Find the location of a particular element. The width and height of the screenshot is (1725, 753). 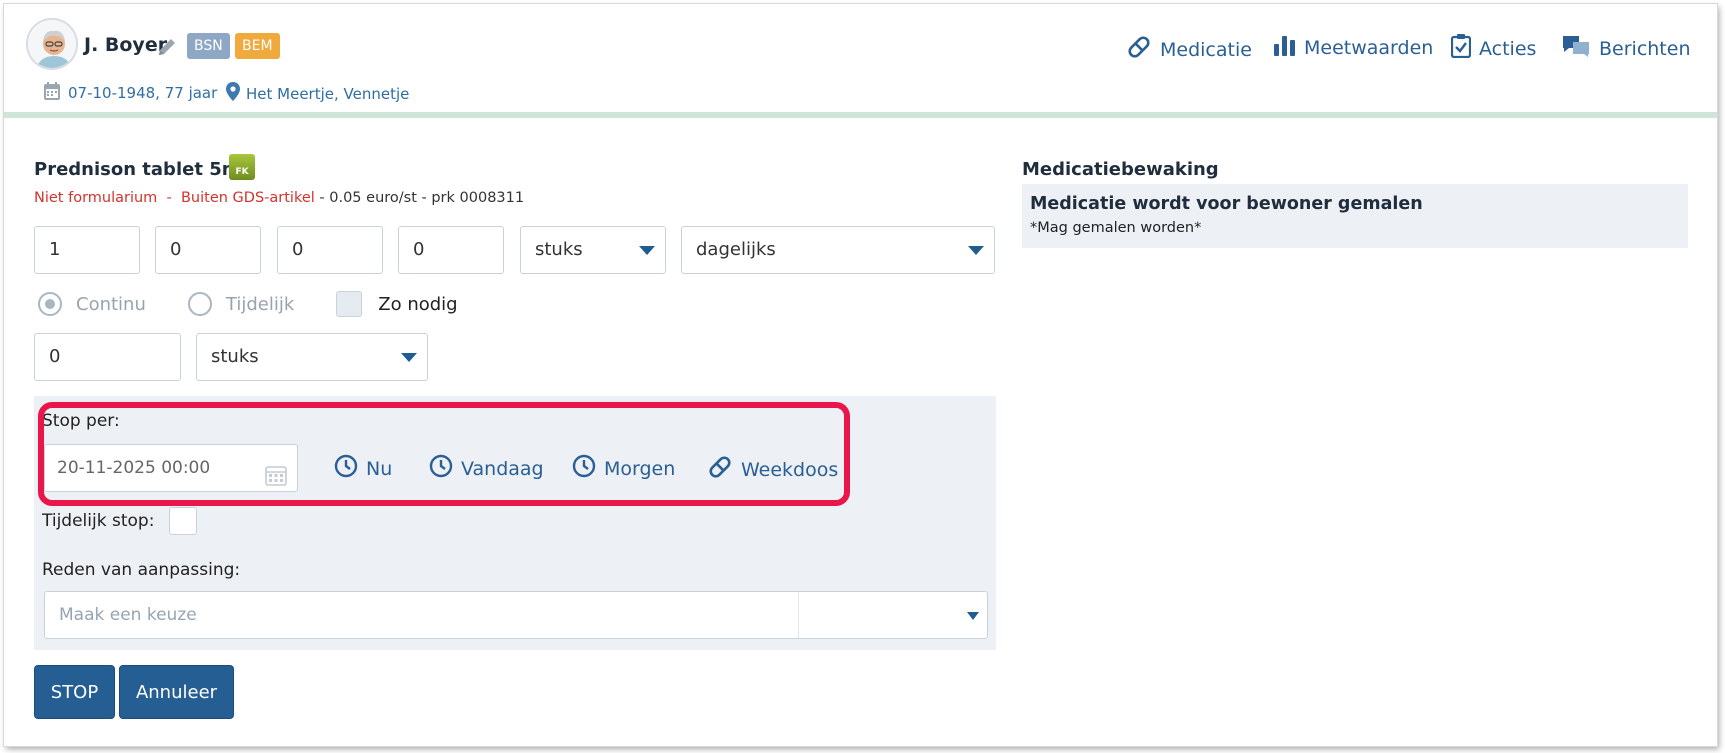

bem-badge: BEM is located at coordinates (257, 46).